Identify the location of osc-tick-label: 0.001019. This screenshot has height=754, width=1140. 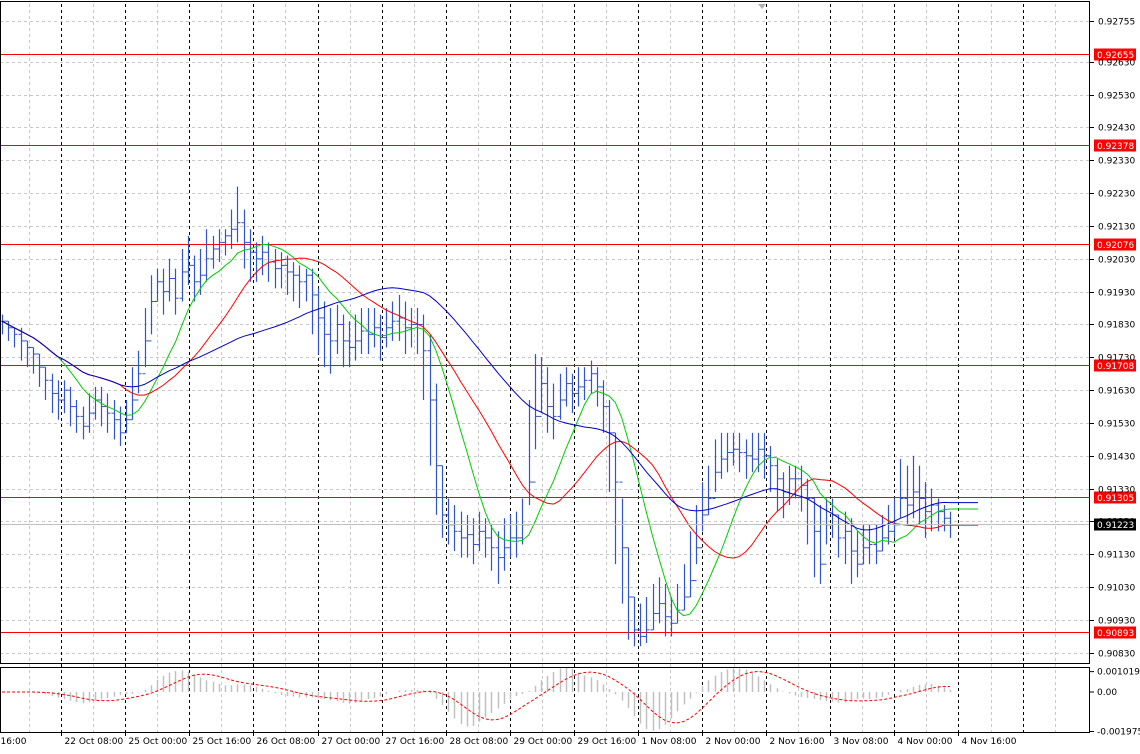
(1118, 673).